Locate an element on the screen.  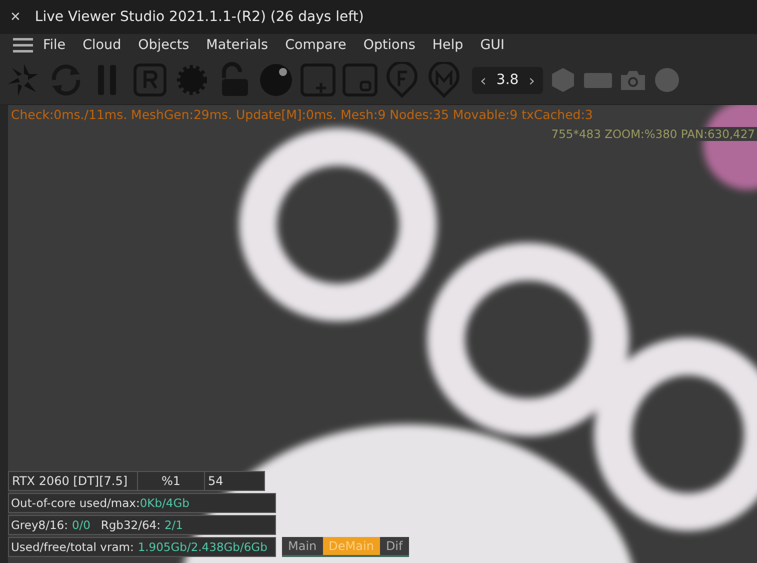
gpu-name: RTX 2060 [DT][7.5] is located at coordinates (73, 481).